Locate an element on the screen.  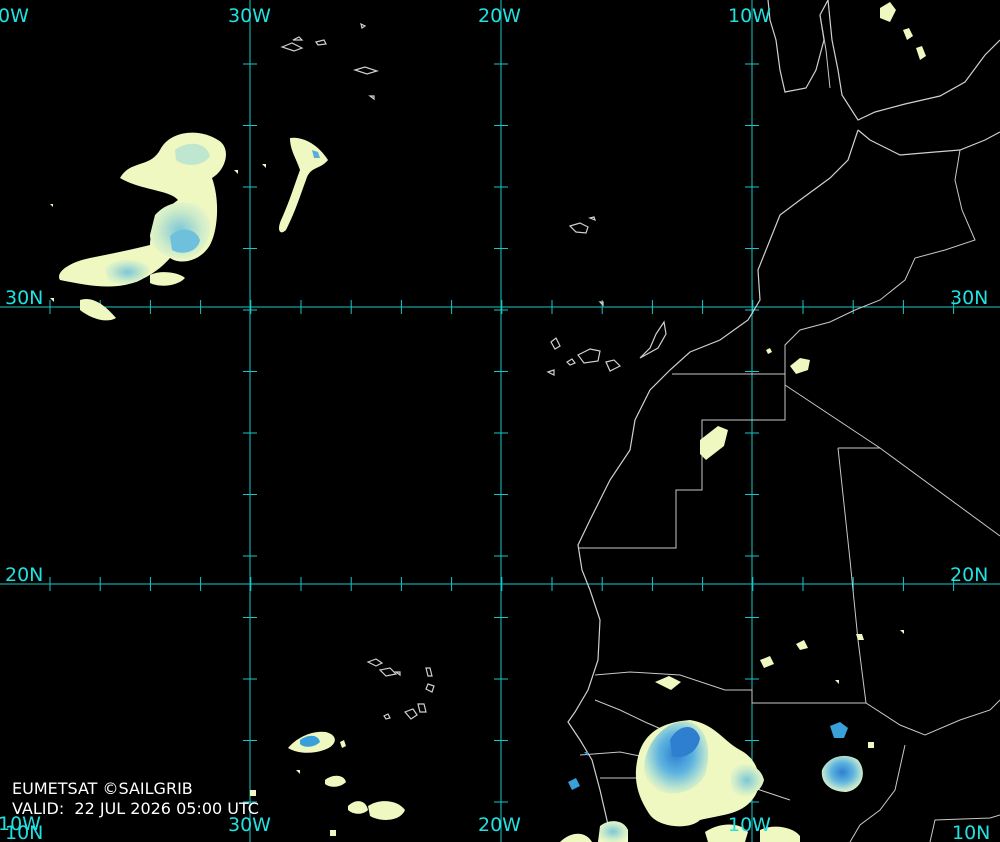
lat-label-30n-right: 30N is located at coordinates (969, 298).